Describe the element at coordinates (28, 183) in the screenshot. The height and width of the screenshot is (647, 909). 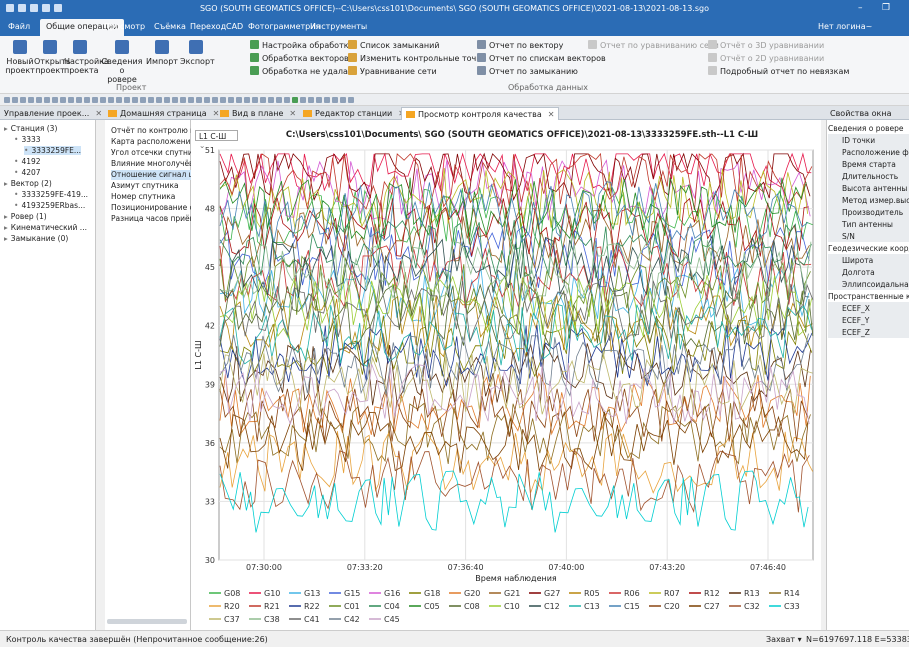
I see `tree-node: ▸ Вектор (2)` at that location.